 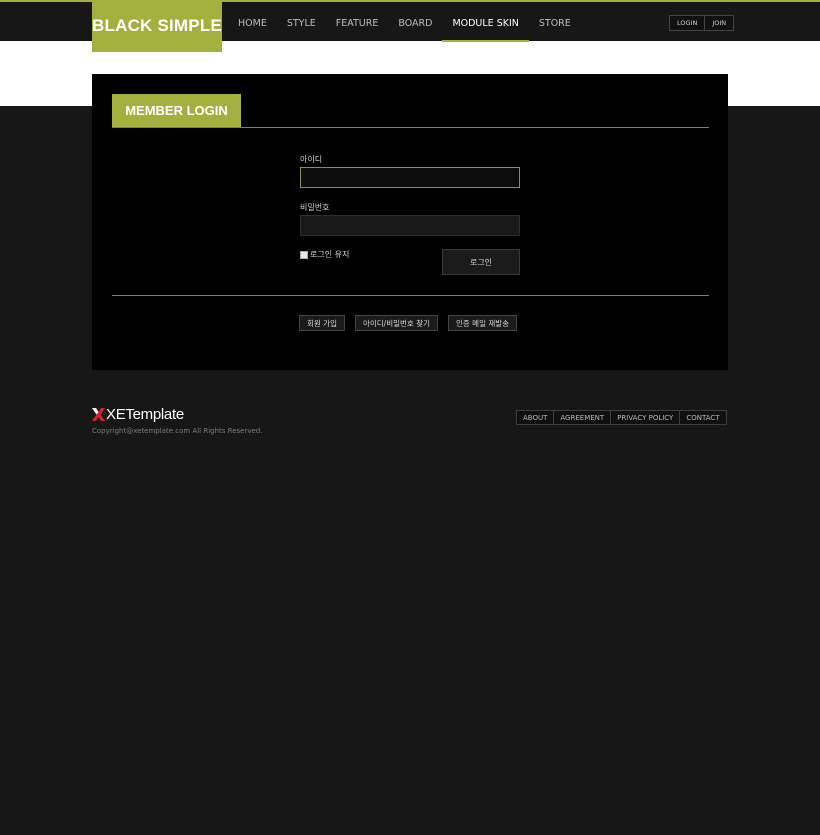 I want to click on footer-nav: ABOUT AGREEMENT PRIVACY POLICY CONTACT, so click(x=621, y=417).